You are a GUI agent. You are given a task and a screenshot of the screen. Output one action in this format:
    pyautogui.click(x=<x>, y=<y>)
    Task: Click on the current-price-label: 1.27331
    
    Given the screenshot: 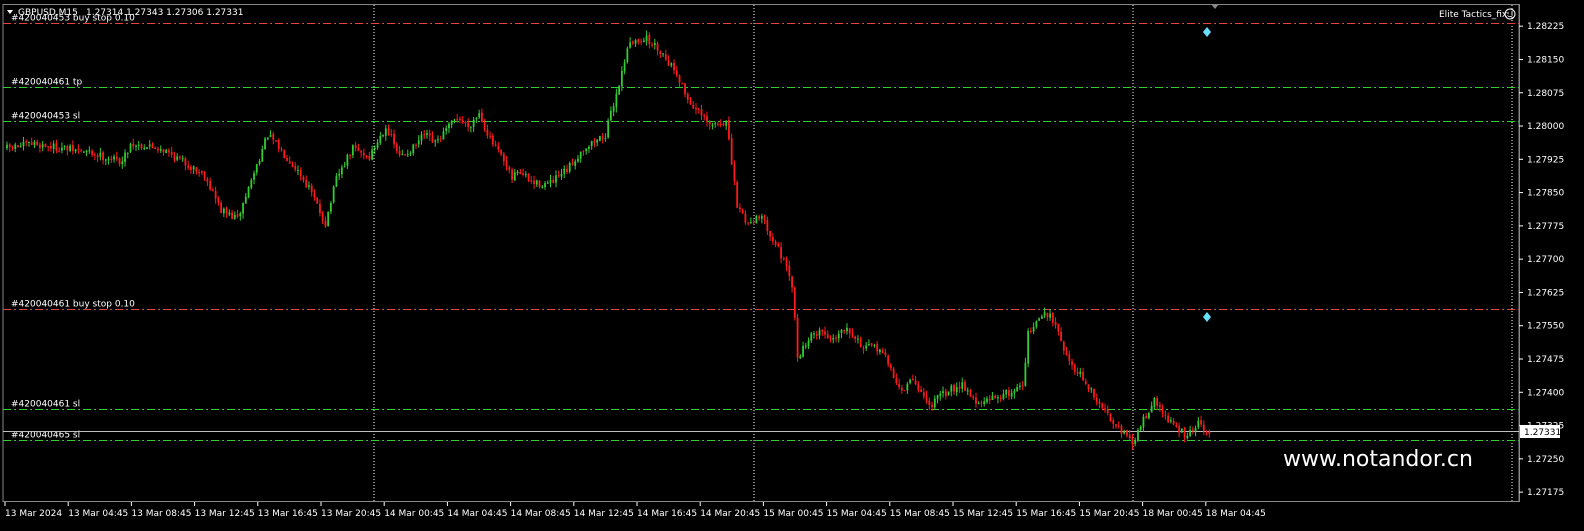 What is the action you would take?
    pyautogui.click(x=1542, y=433)
    